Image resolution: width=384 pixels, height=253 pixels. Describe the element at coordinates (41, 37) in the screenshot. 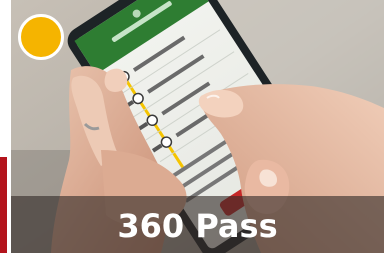

I see `status-dot-icon` at that location.